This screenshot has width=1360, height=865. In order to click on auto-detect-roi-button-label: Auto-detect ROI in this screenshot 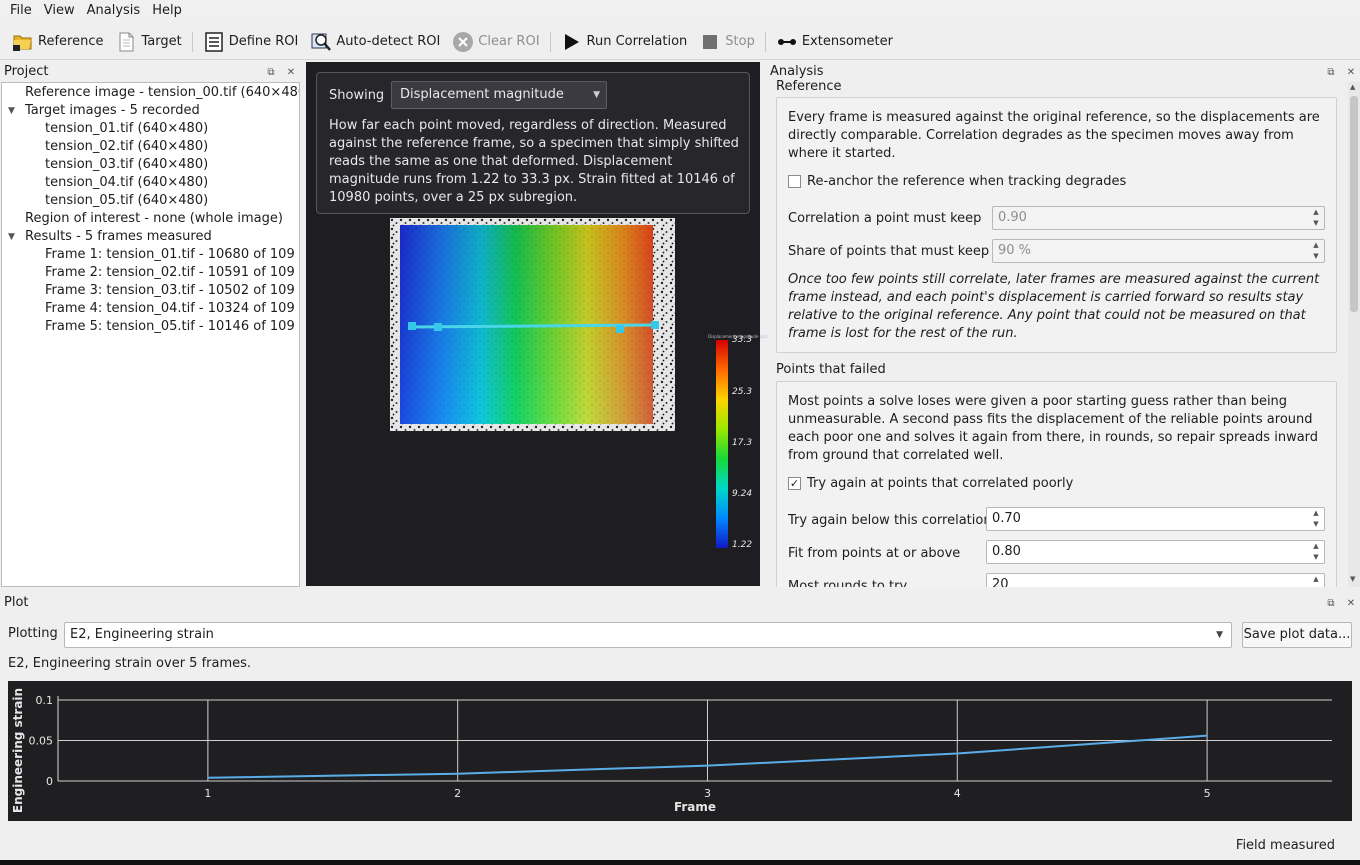, I will do `click(388, 41)`.